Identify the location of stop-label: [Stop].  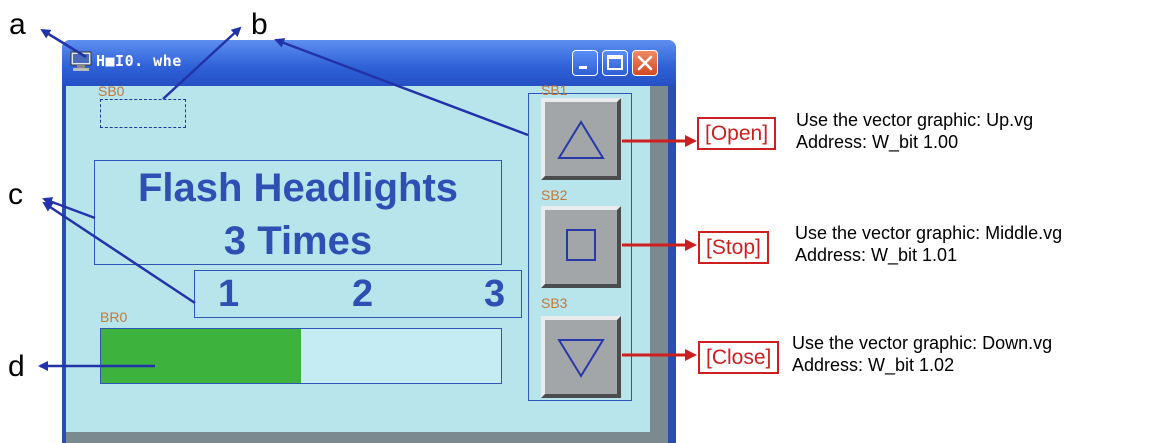
(733, 247).